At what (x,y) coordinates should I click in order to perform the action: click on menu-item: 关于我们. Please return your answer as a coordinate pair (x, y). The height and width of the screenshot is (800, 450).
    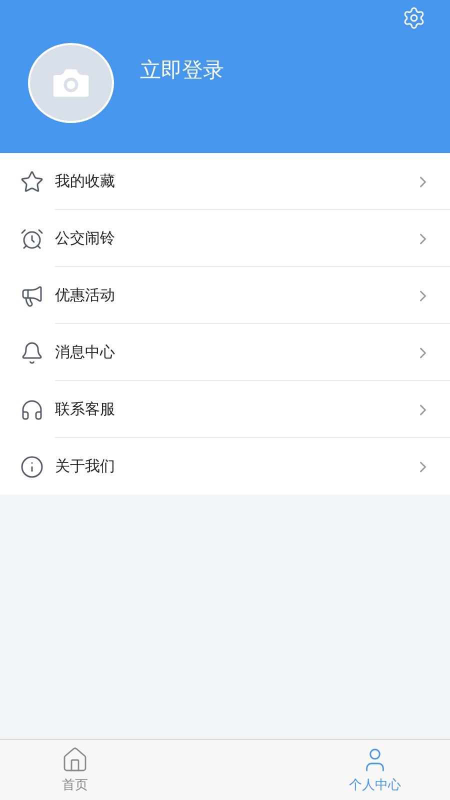
    Looking at the image, I should click on (225, 466).